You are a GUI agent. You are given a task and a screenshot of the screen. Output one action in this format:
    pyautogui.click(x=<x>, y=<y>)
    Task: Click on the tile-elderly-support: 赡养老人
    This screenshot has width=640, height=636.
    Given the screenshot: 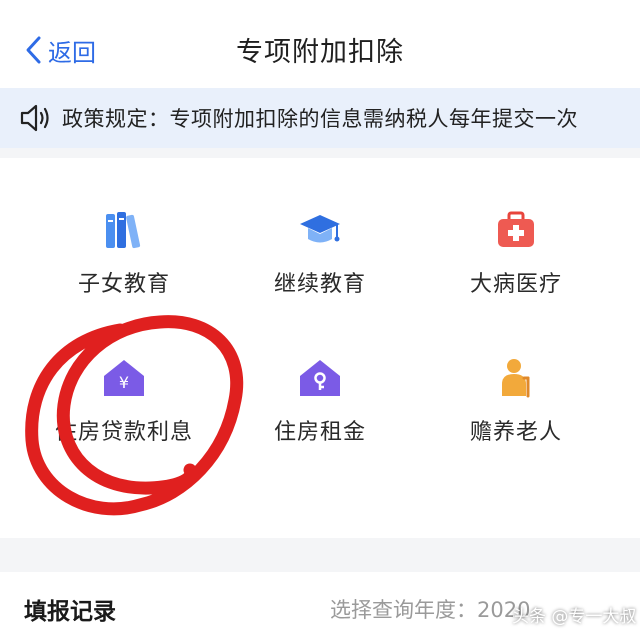 What is the action you would take?
    pyautogui.click(x=516, y=409)
    